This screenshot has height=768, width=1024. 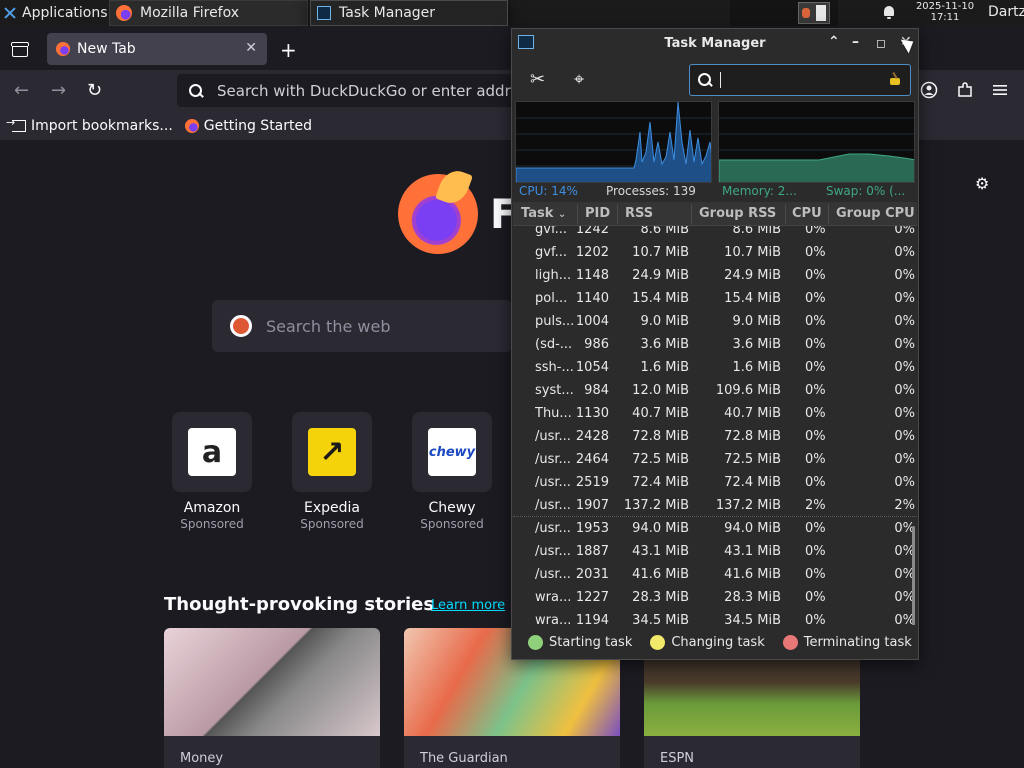 What do you see at coordinates (438, 214) in the screenshot?
I see `firefox-logo-icon` at bounding box center [438, 214].